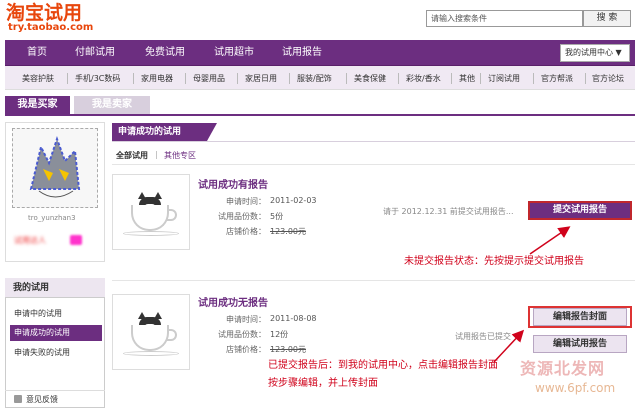 The image size is (640, 412). Describe the element at coordinates (323, 383) in the screenshot. I see `annotation-text: 按步骤编辑，并上传封面` at that location.